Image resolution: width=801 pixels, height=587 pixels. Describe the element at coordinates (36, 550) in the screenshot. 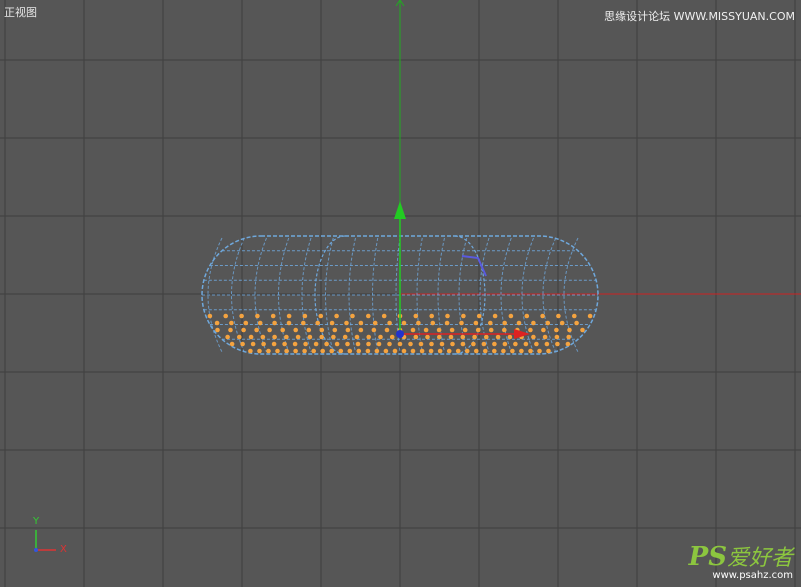

I see `corner-z-dot` at that location.